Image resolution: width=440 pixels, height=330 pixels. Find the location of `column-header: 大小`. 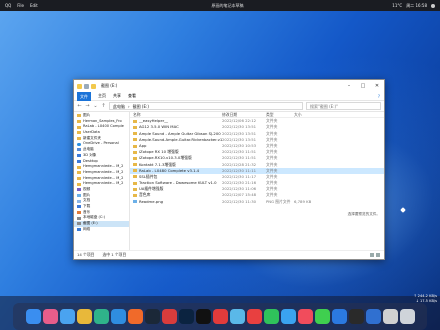

column-header: 大小 is located at coordinates (306, 114).